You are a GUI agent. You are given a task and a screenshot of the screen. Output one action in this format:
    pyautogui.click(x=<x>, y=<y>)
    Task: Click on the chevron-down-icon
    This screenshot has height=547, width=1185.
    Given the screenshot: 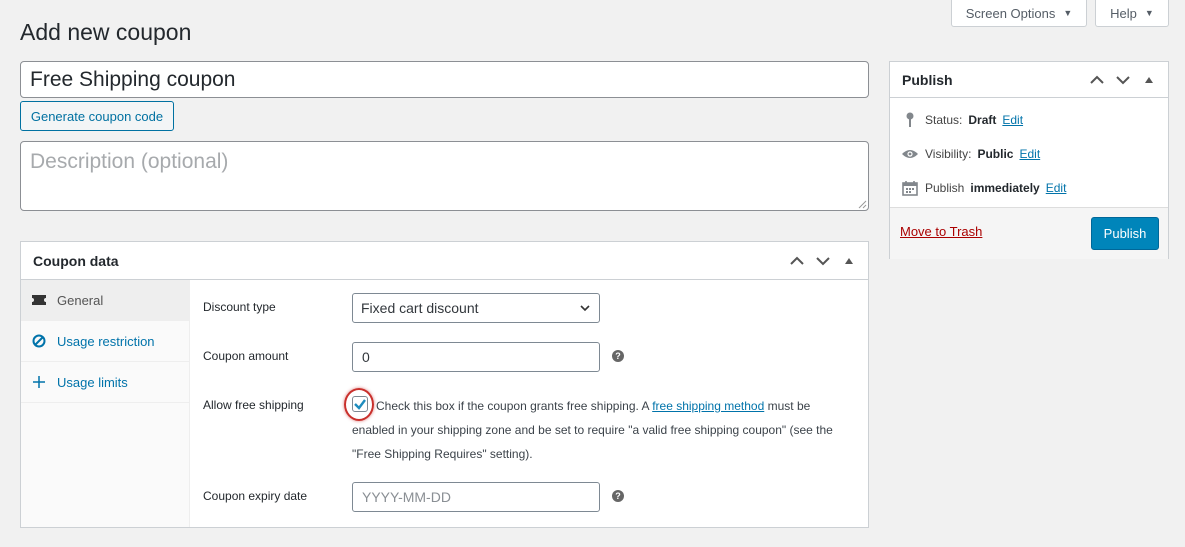 What is the action you would take?
    pyautogui.click(x=585, y=308)
    